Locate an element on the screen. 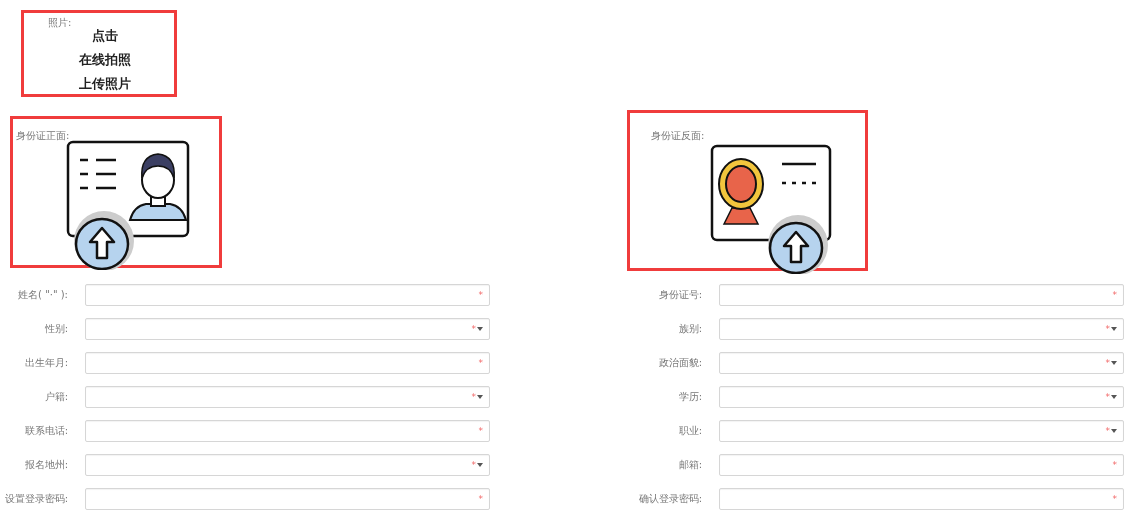 Image resolution: width=1144 pixels, height=522 pixels. field-label: 联系电话: is located at coordinates (45, 431).